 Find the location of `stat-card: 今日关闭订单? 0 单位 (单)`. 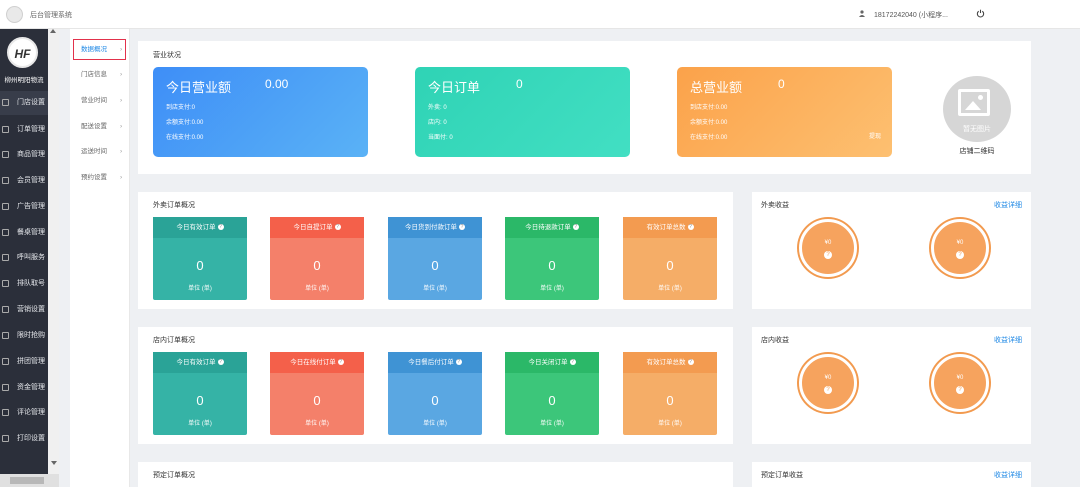

stat-card: 今日关闭订单? 0 单位 (单) is located at coordinates (552, 393).